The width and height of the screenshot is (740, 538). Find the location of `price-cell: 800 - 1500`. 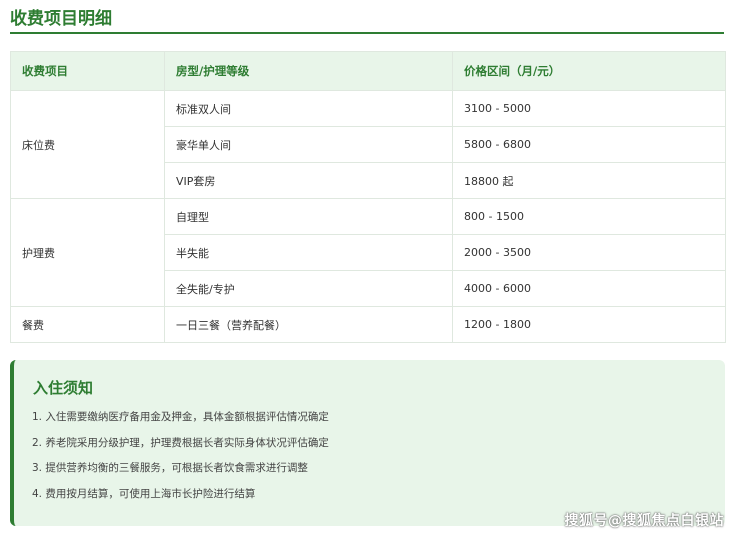

price-cell: 800 - 1500 is located at coordinates (589, 216).